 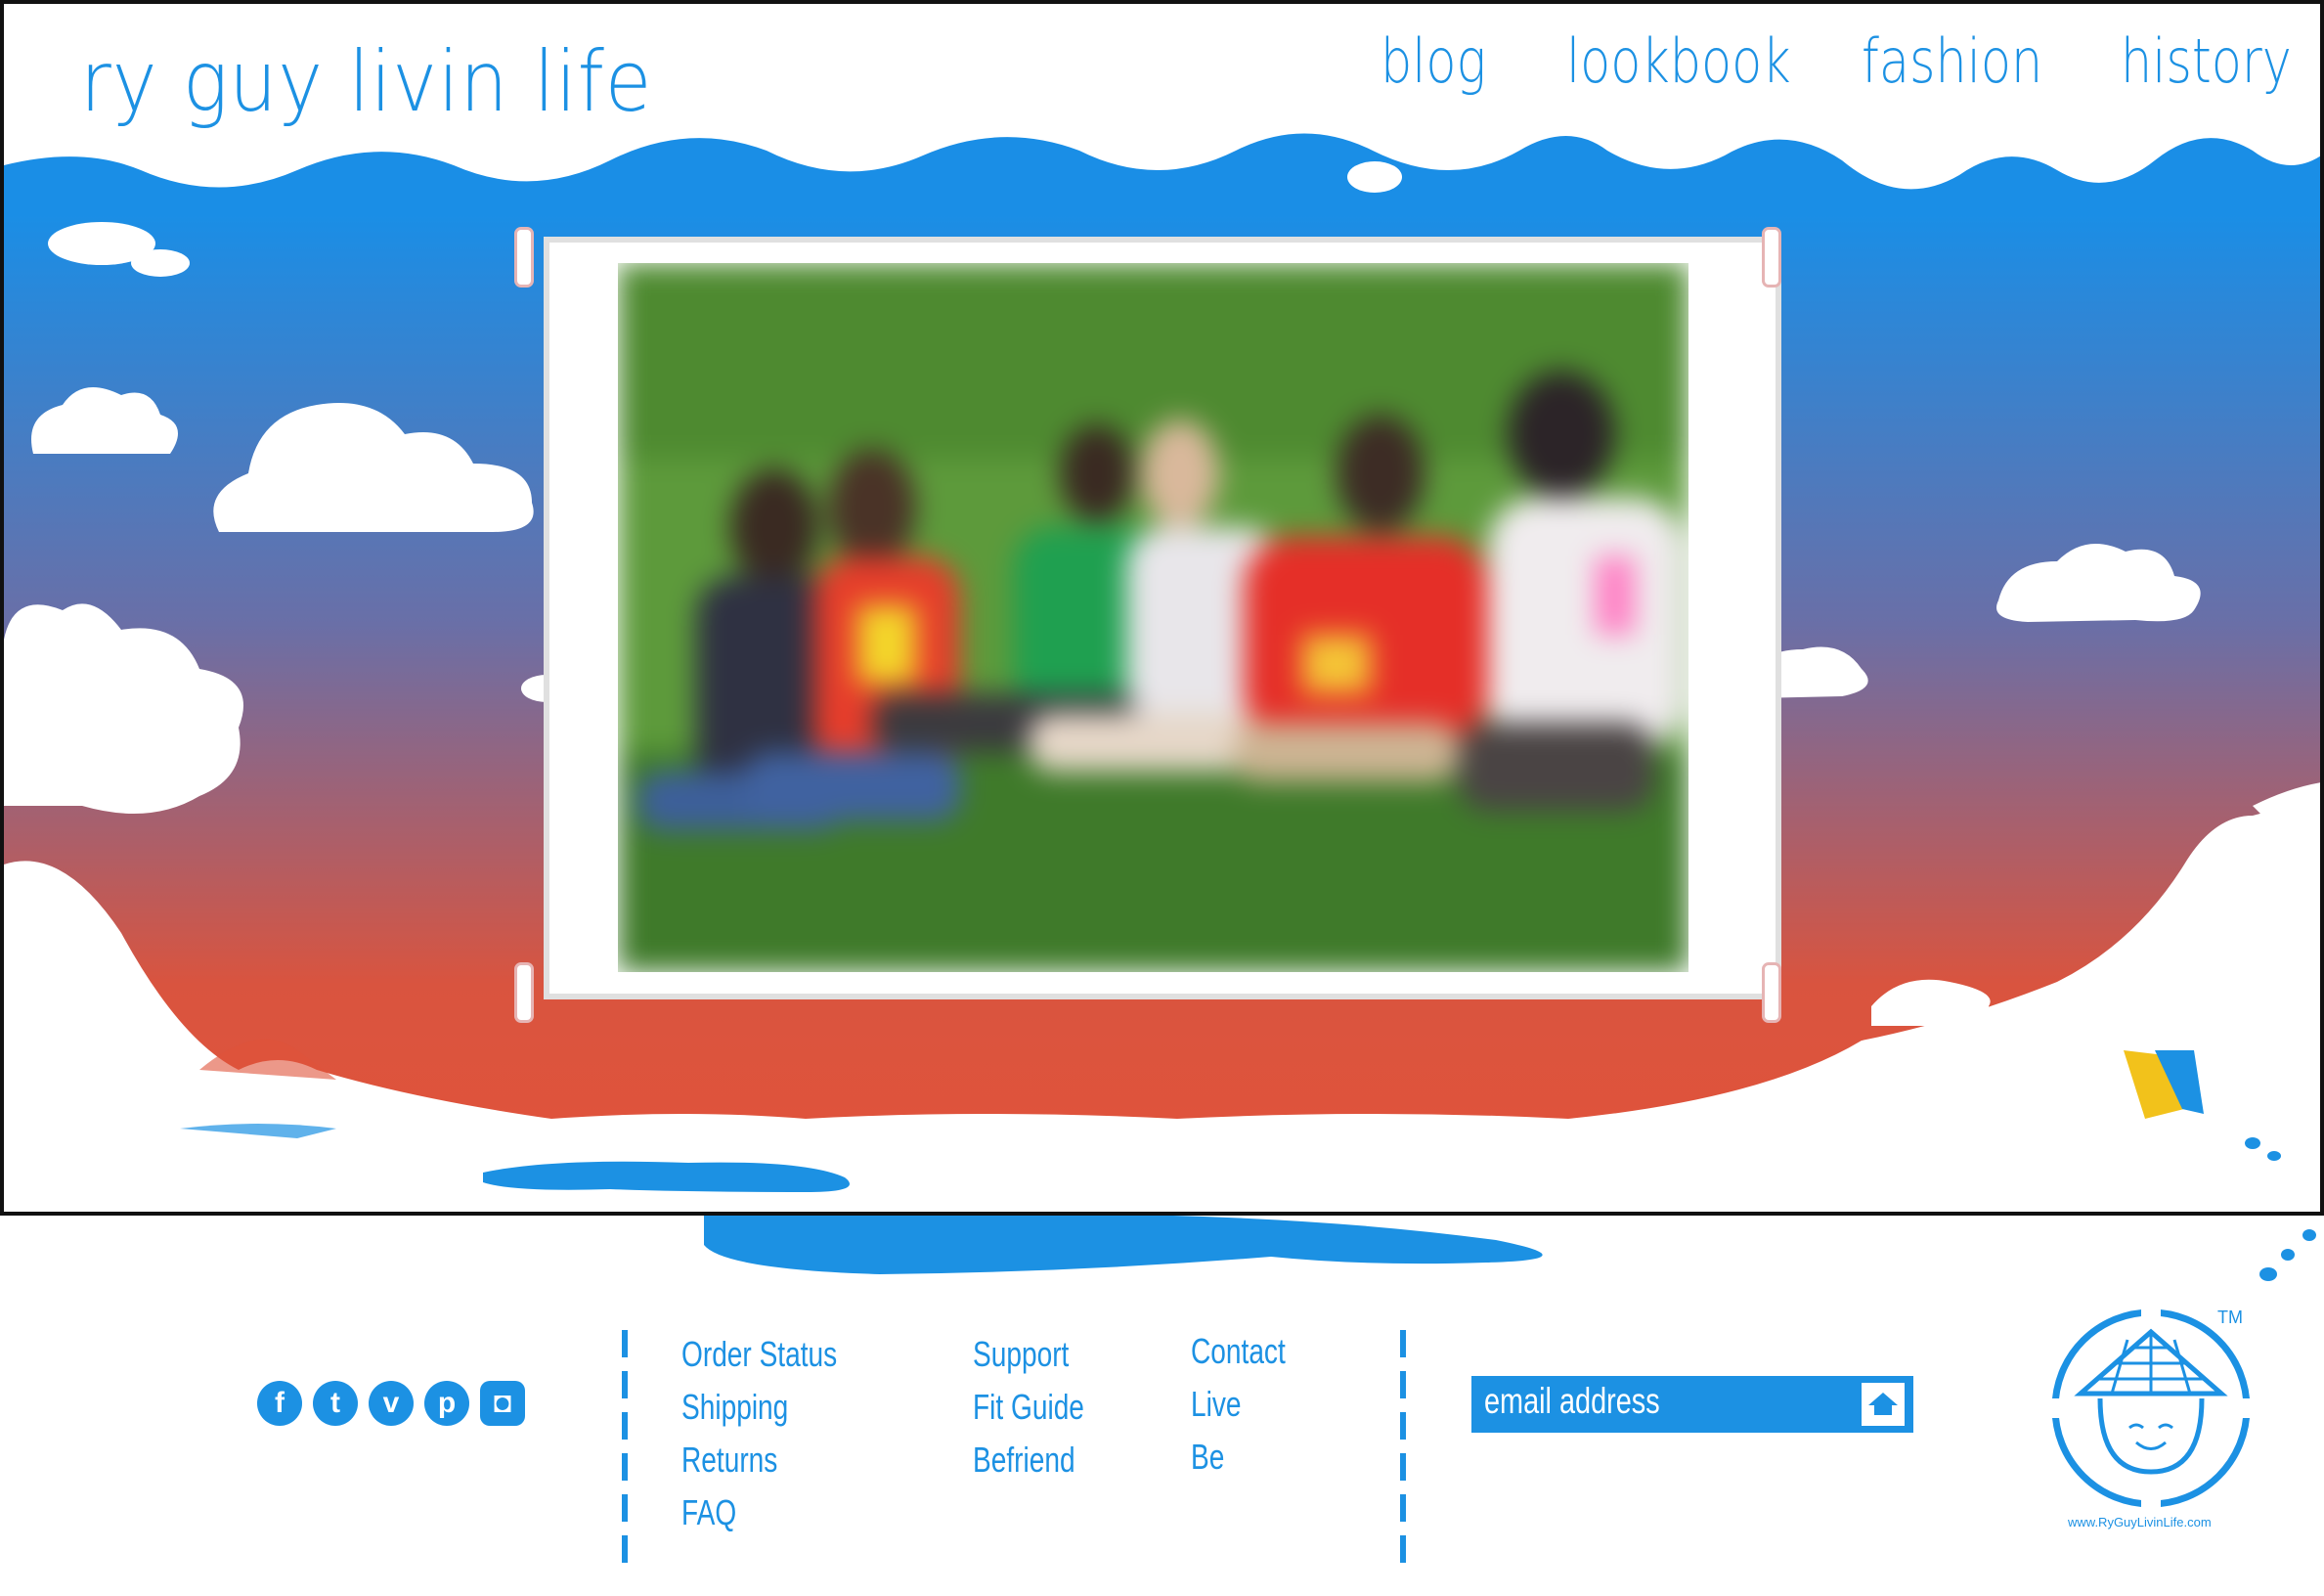 I want to click on scroll-handle-bottom-right, so click(x=1771, y=992).